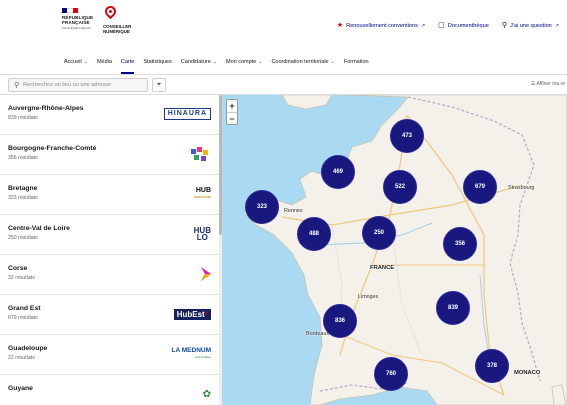  I want to click on search-placeholder: Recherchez un lieu ou une adresse, so click(67, 85).